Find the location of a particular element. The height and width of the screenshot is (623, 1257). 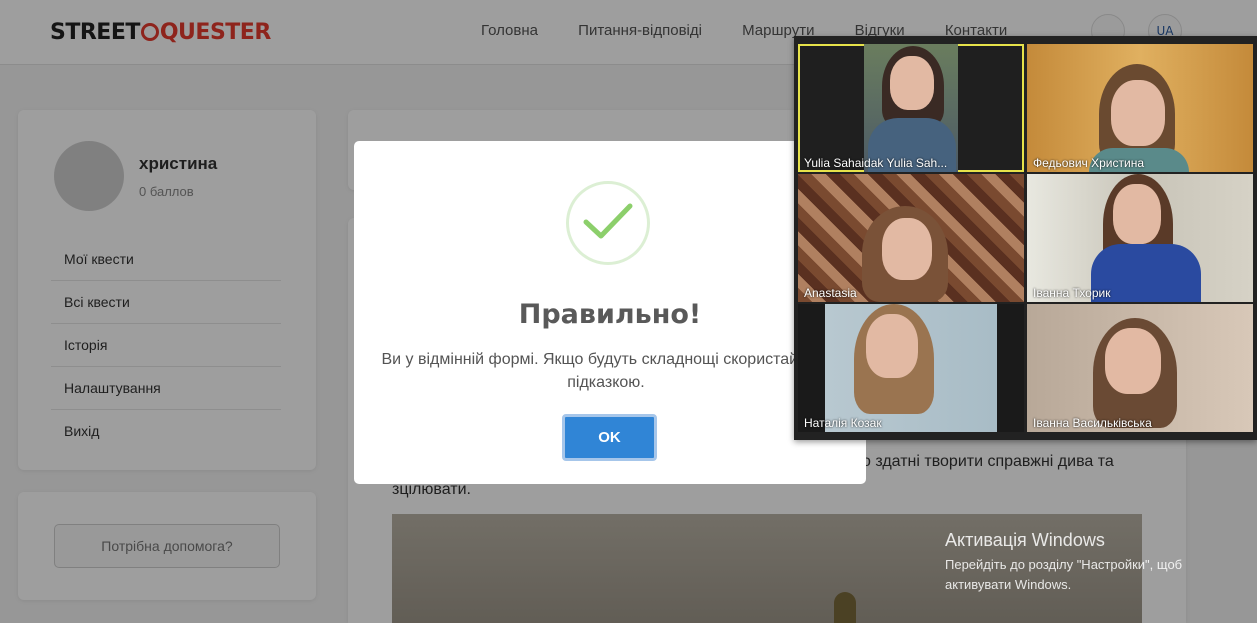

participant-tile: Іванна Васильківська is located at coordinates (1140, 368).